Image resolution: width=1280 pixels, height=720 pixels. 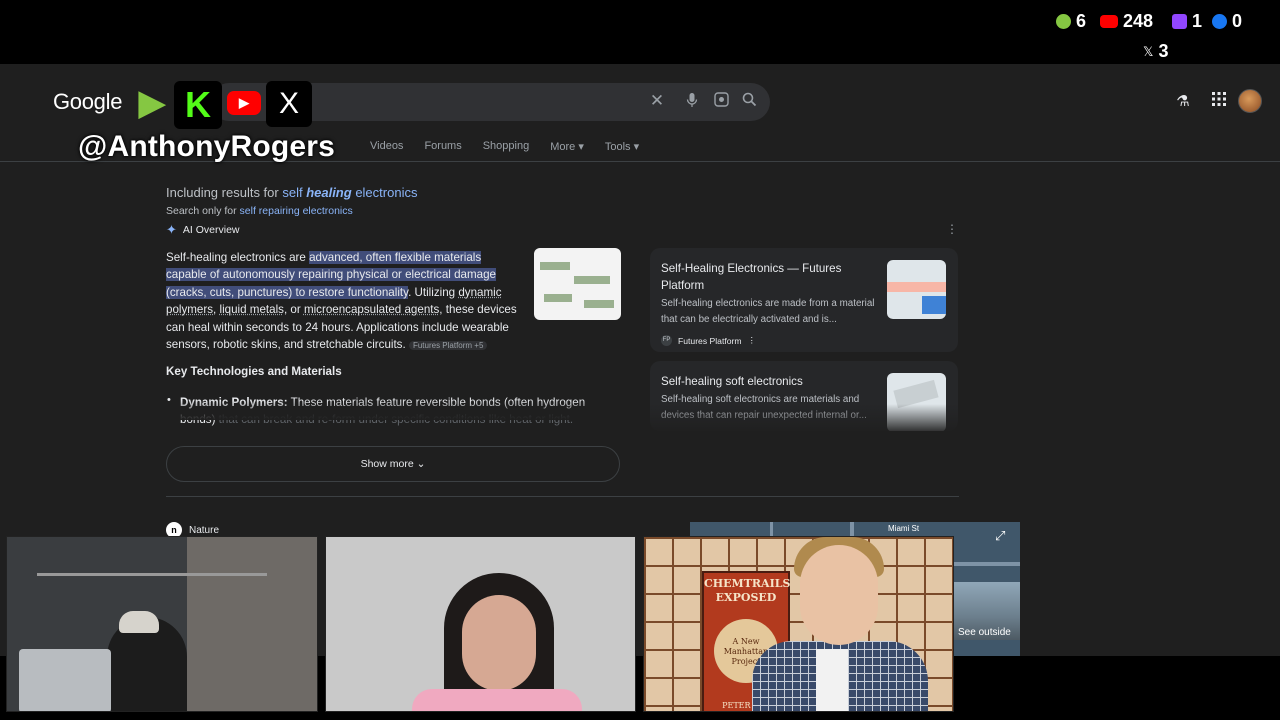 I want to click on source-site: FP Futures Platform ⋮, so click(x=708, y=340).